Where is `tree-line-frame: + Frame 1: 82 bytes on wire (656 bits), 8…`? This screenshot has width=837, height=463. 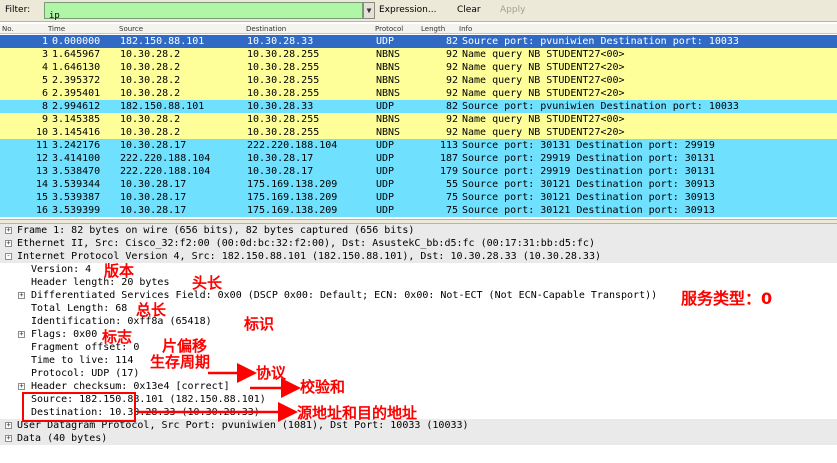 tree-line-frame: + Frame 1: 82 bytes on wire (656 bits), 8… is located at coordinates (418, 230).